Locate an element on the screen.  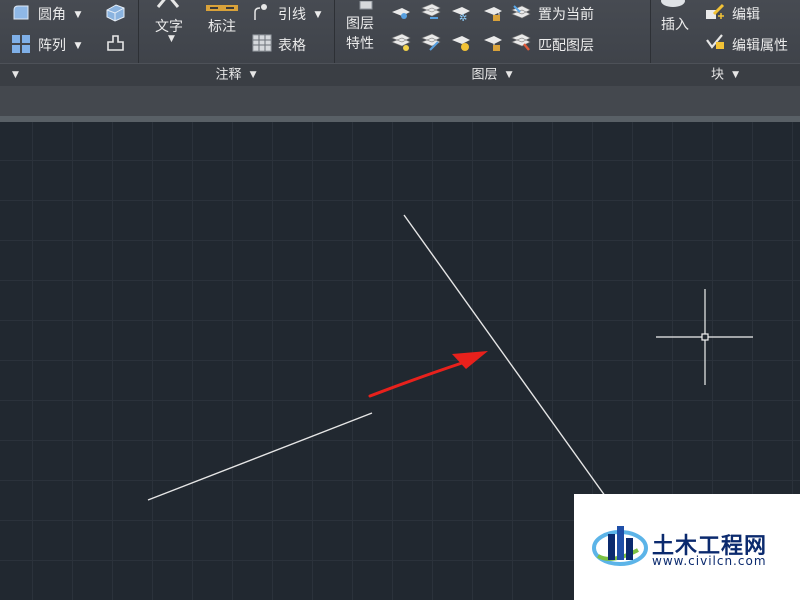
layer-thaw-icon is located at coordinates (461, 42).